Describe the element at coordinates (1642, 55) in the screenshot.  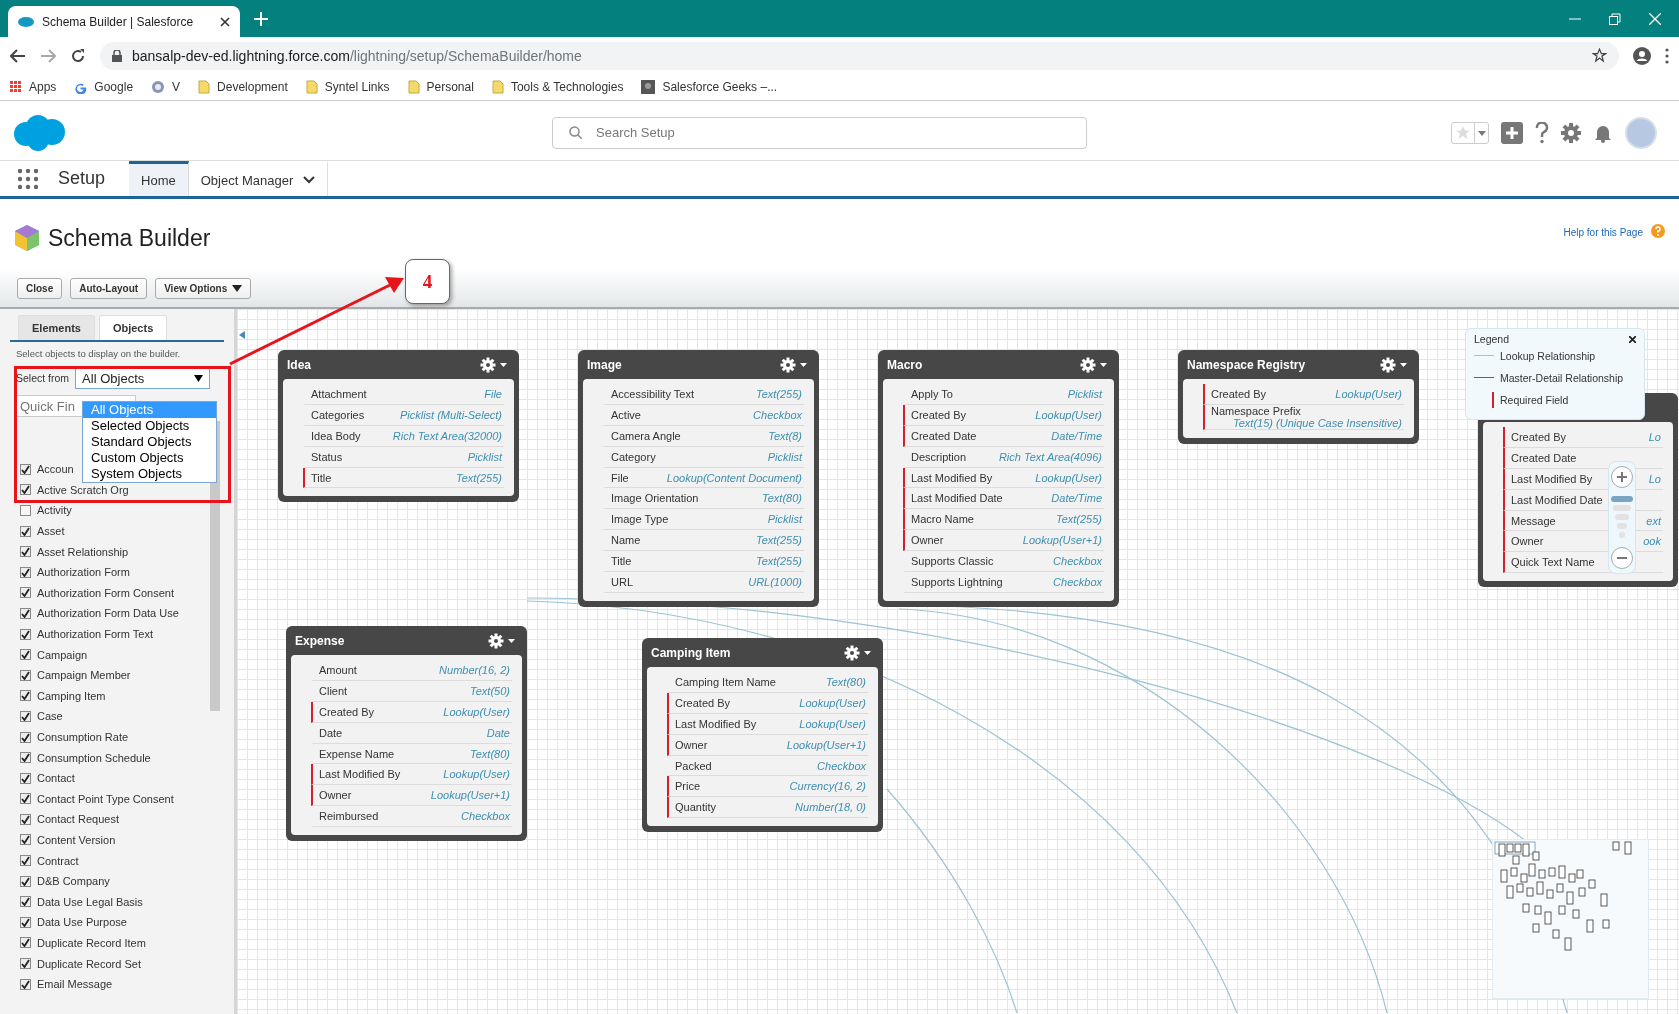
I see `account-icon` at that location.